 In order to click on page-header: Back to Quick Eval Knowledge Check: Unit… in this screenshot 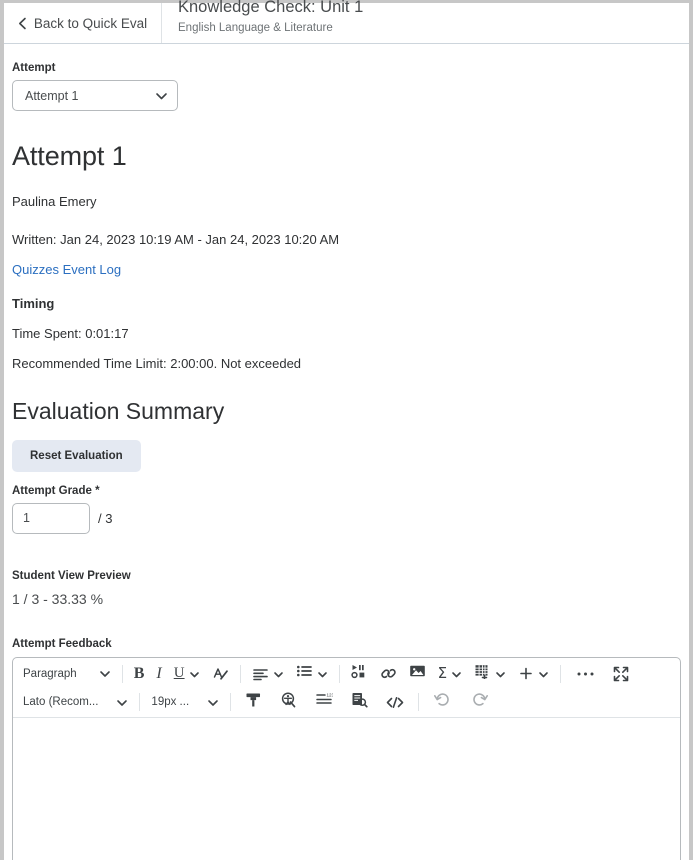, I will do `click(346, 22)`.